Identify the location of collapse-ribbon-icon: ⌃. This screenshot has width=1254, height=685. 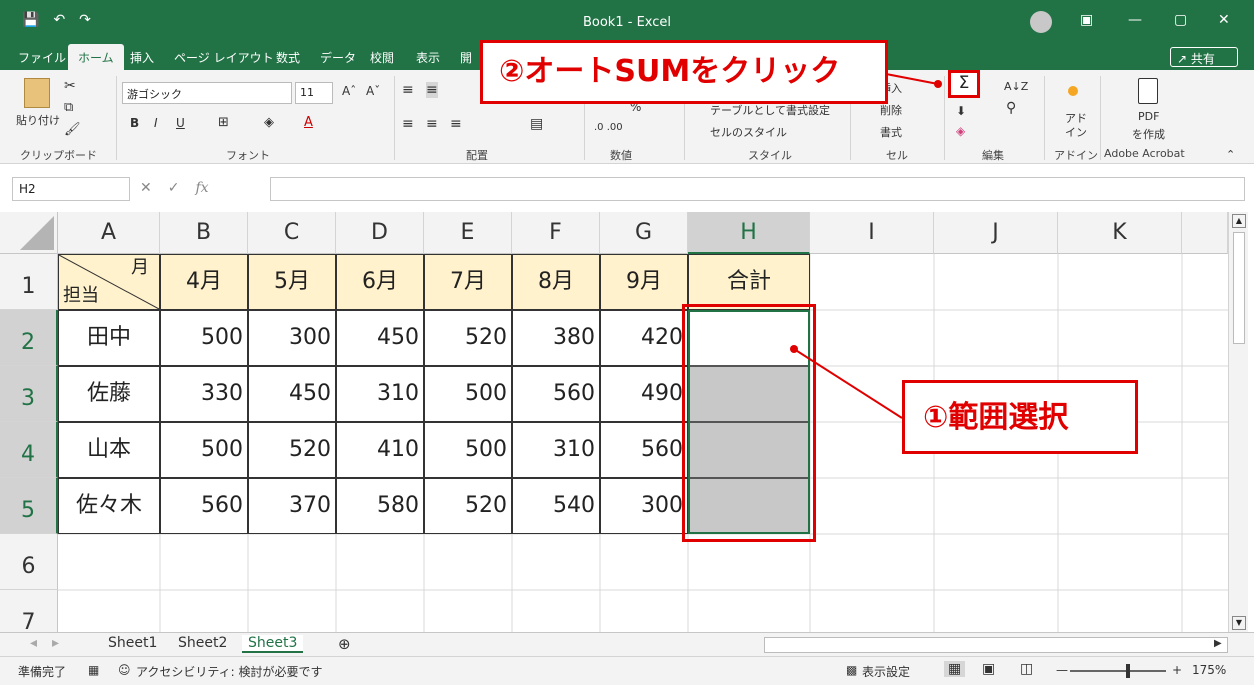
(1230, 154).